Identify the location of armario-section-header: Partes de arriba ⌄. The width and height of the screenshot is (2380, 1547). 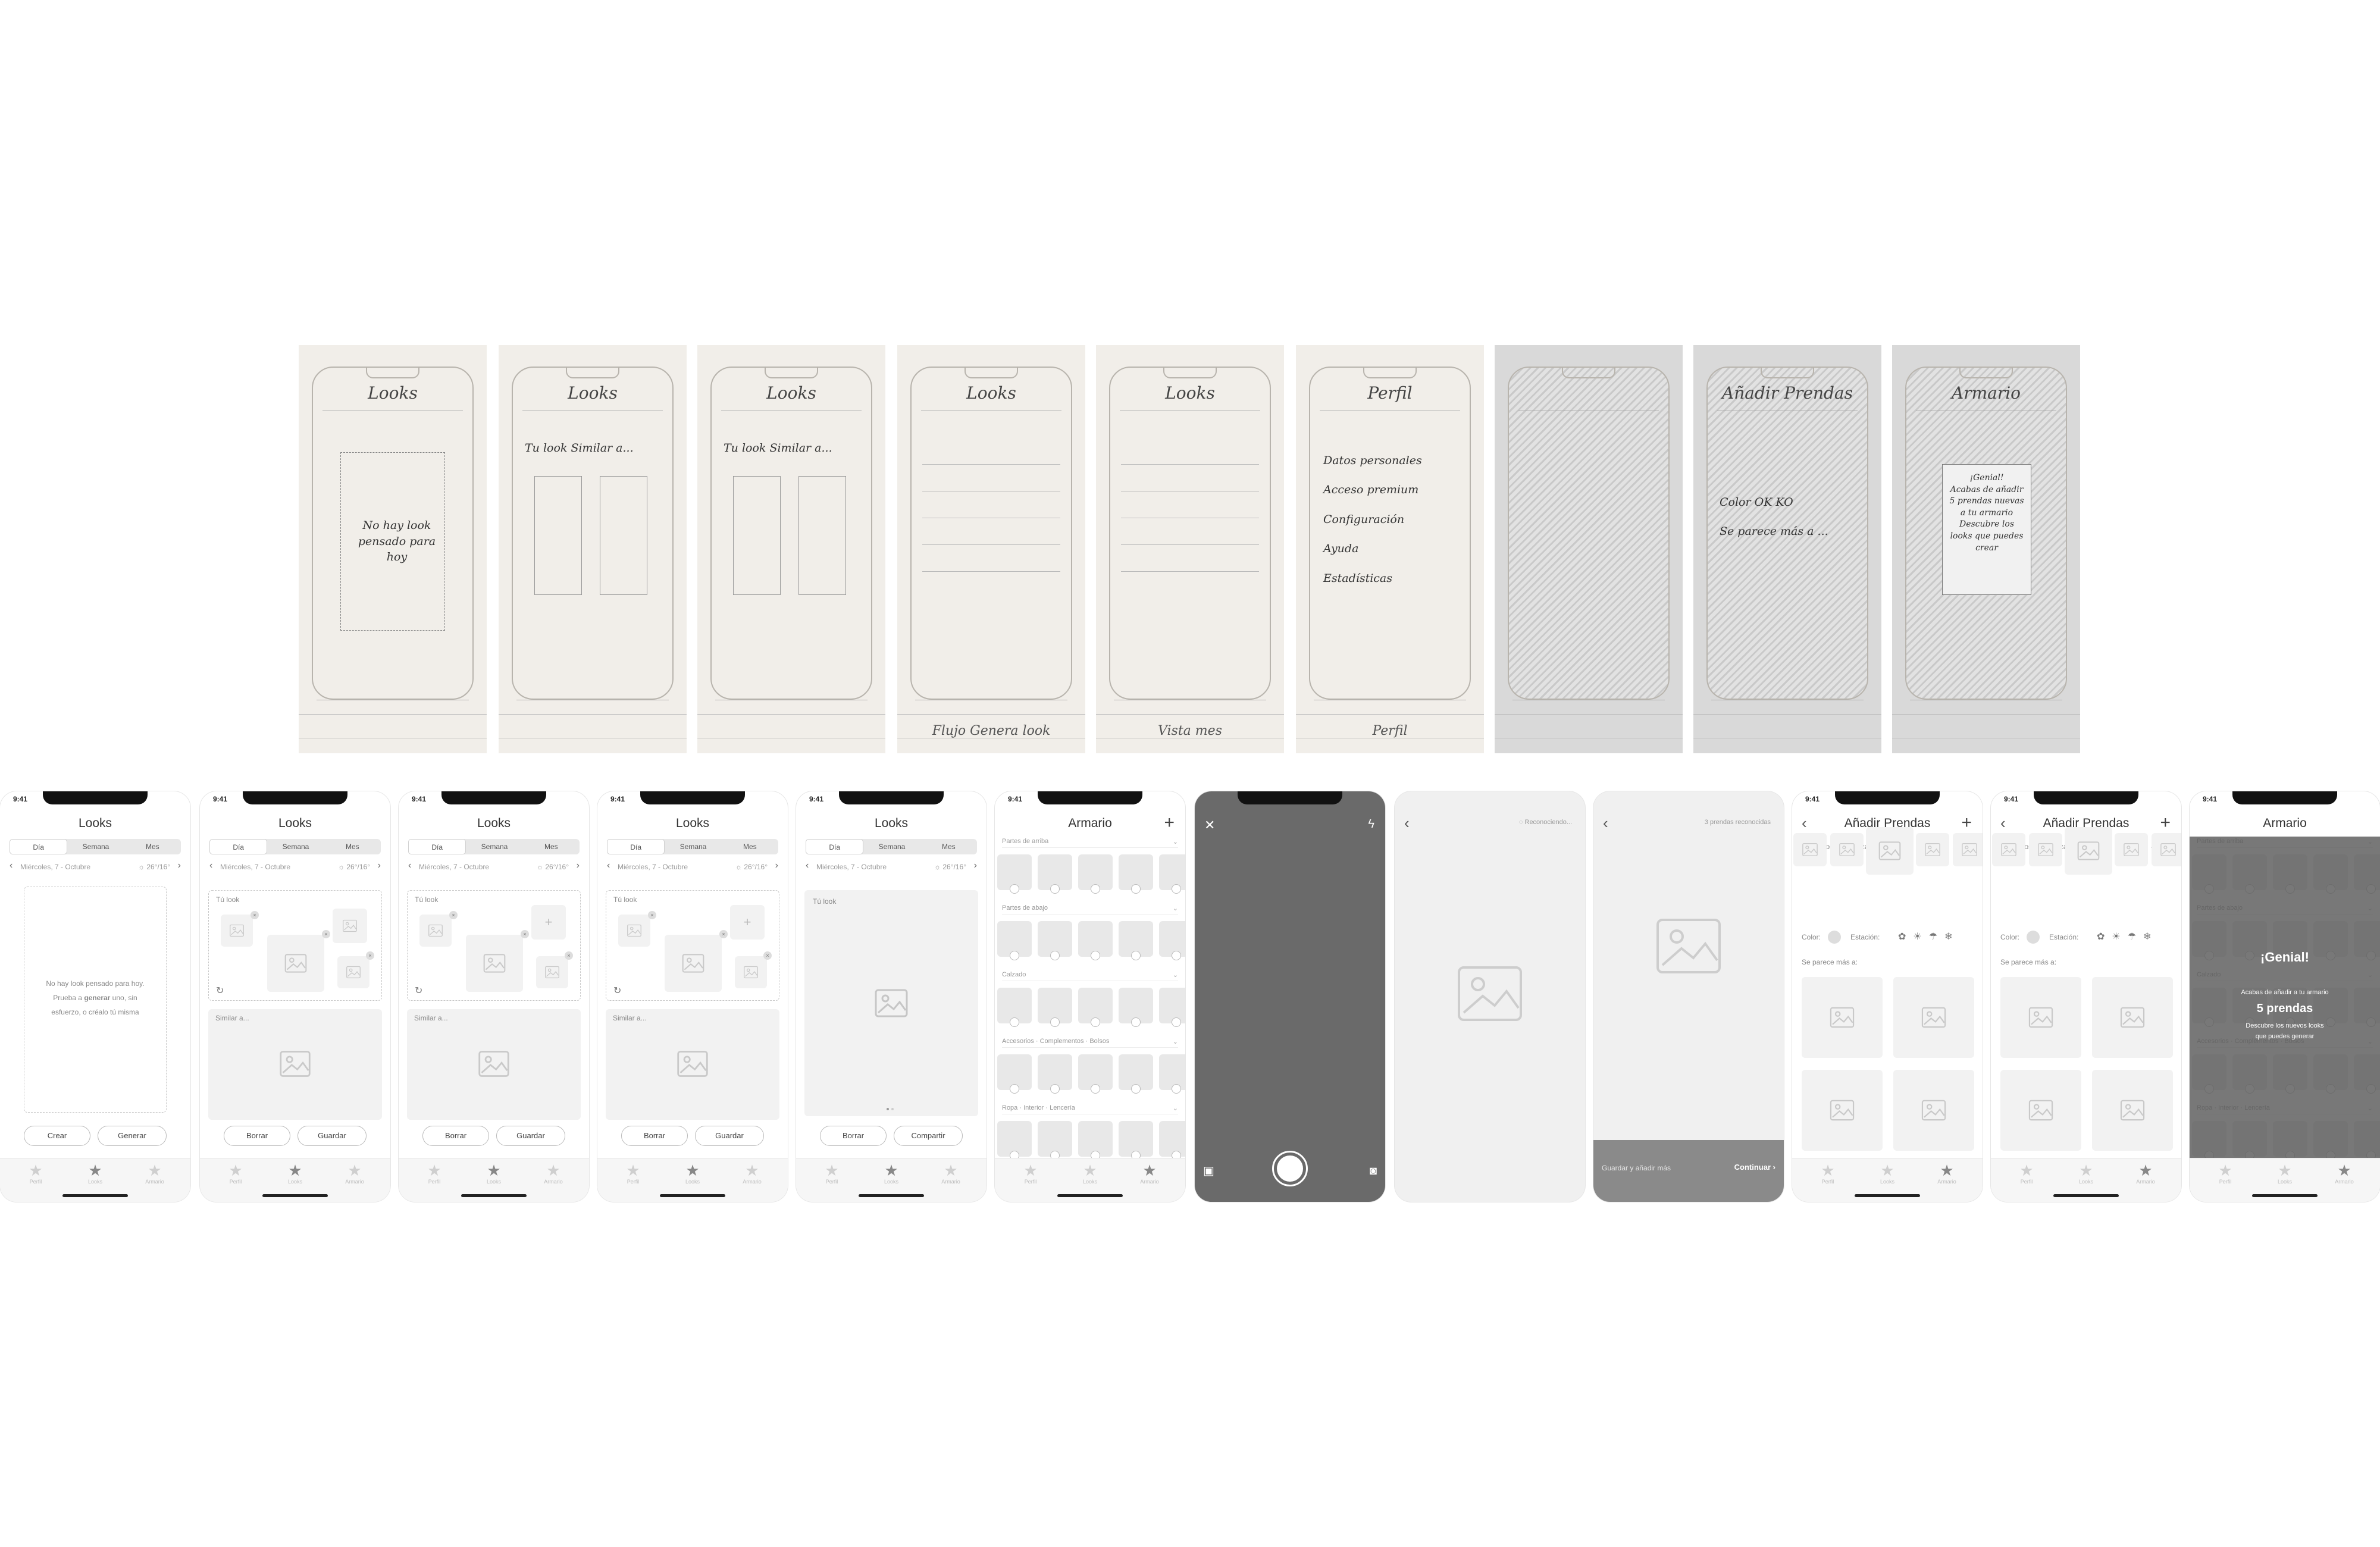
(1090, 843).